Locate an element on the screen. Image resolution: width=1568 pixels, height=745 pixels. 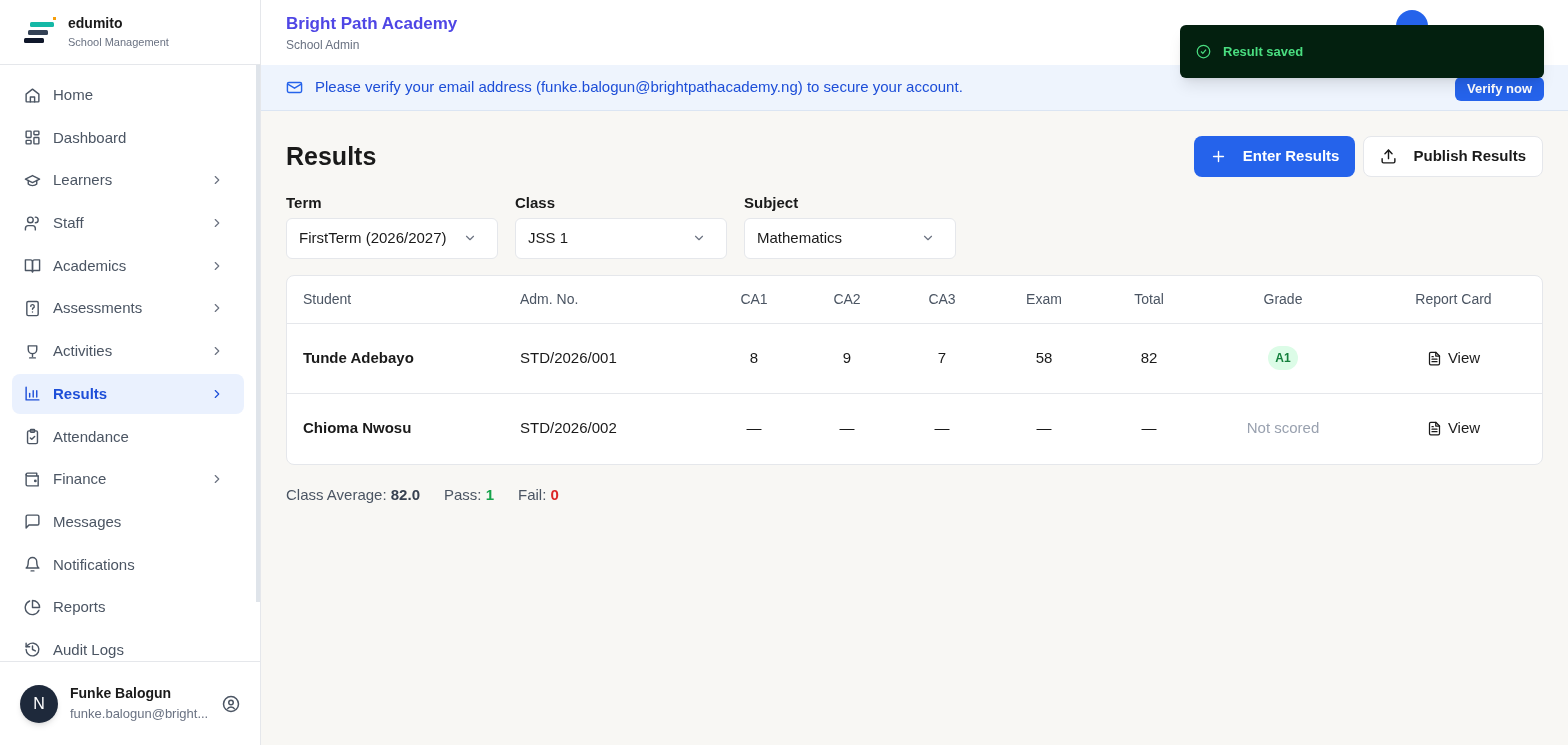
column-header: Total is located at coordinates (1149, 299).